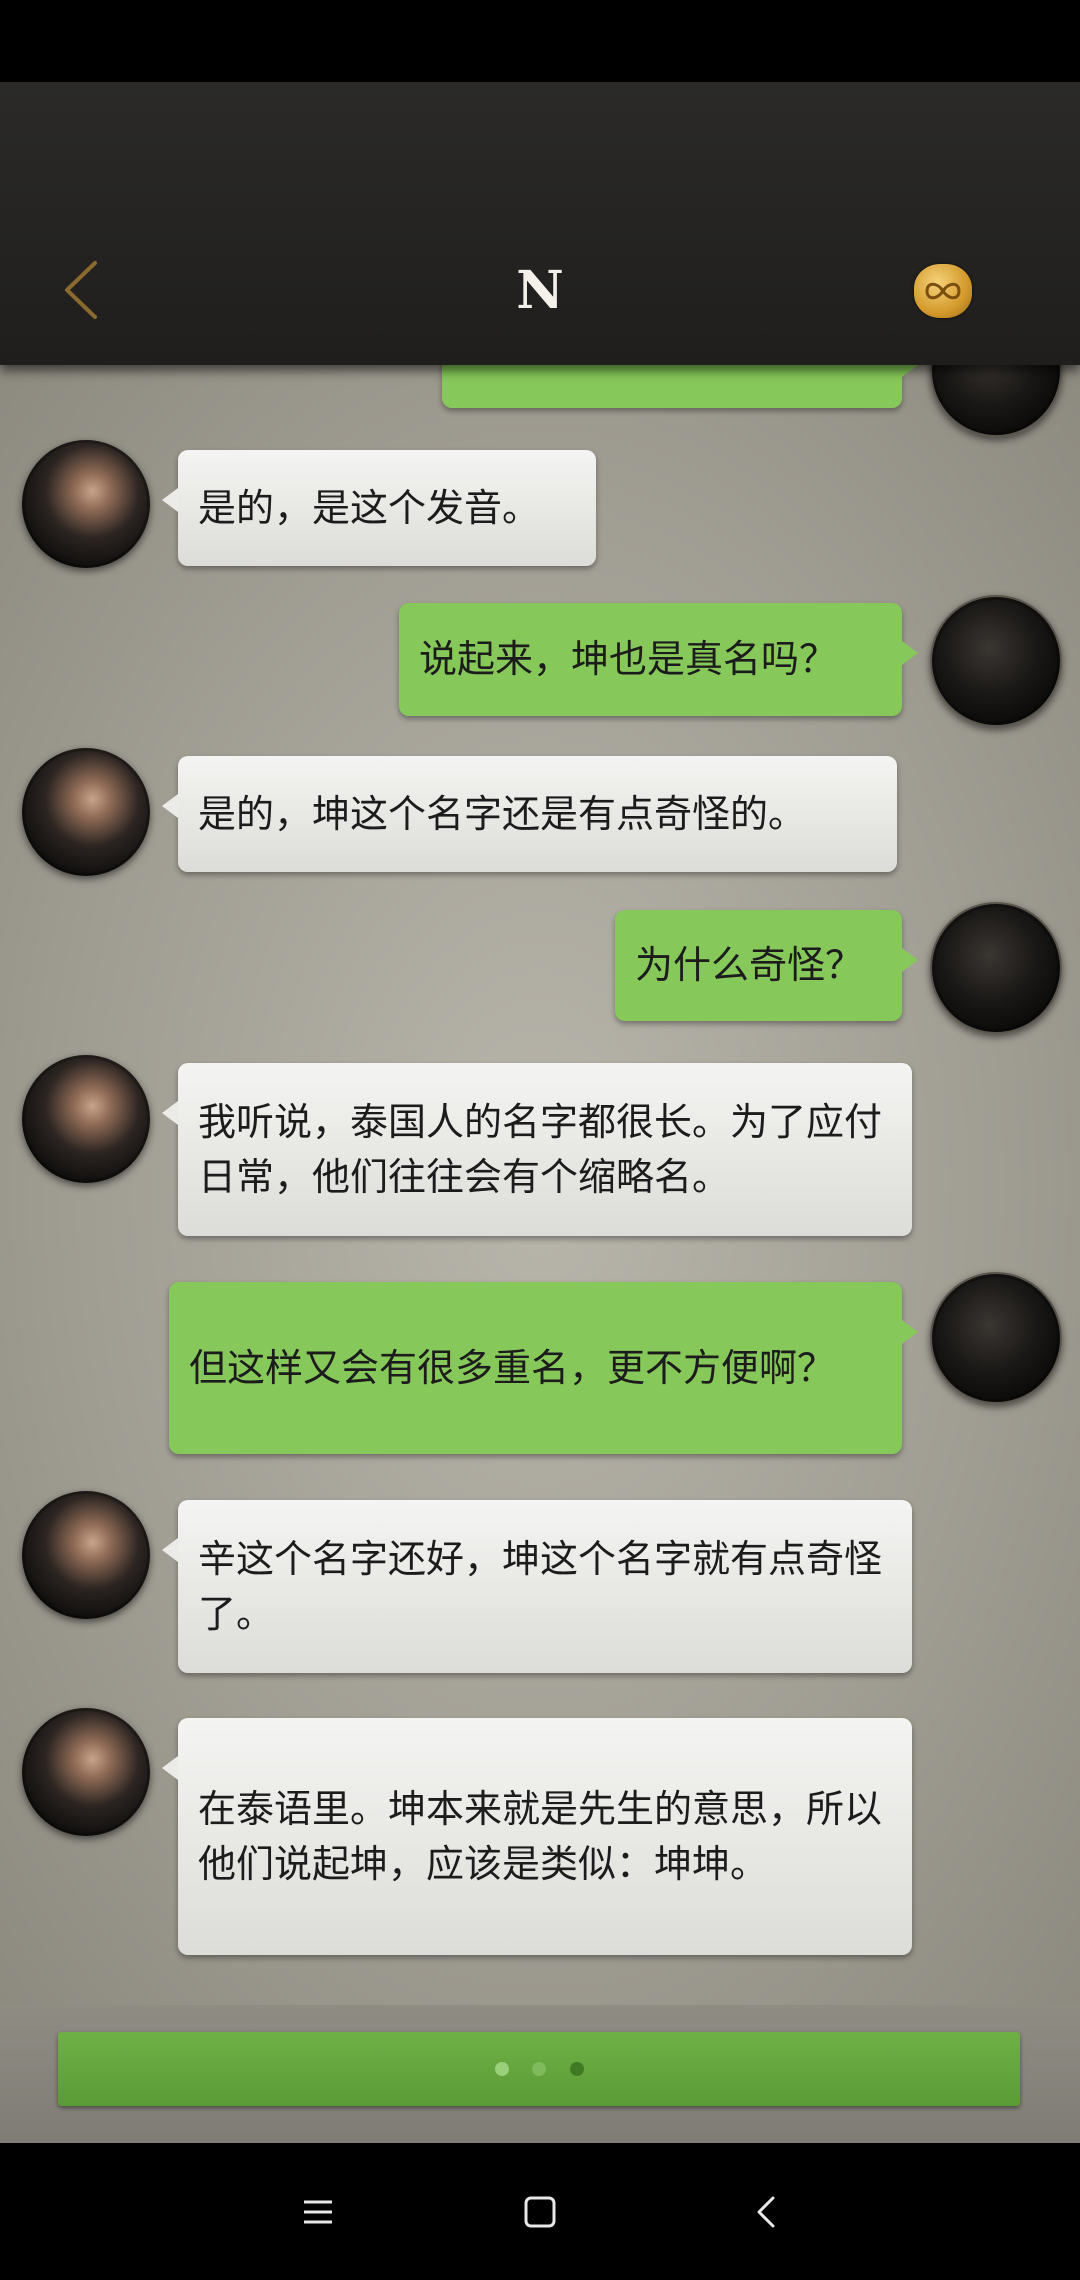 This screenshot has height=2280, width=1080. I want to click on message-bubble: 是的，坤这个名字还是有点奇怪的。, so click(529, 814).